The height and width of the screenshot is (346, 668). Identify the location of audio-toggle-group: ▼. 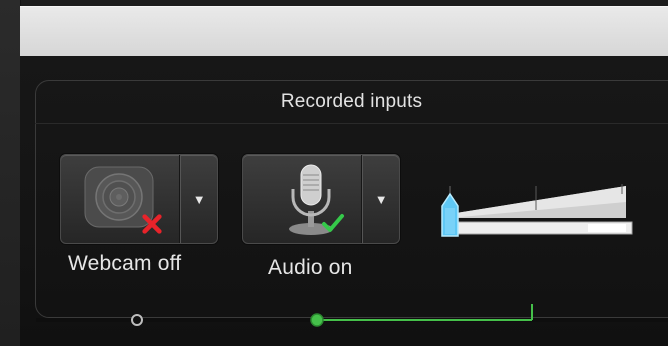
(321, 199).